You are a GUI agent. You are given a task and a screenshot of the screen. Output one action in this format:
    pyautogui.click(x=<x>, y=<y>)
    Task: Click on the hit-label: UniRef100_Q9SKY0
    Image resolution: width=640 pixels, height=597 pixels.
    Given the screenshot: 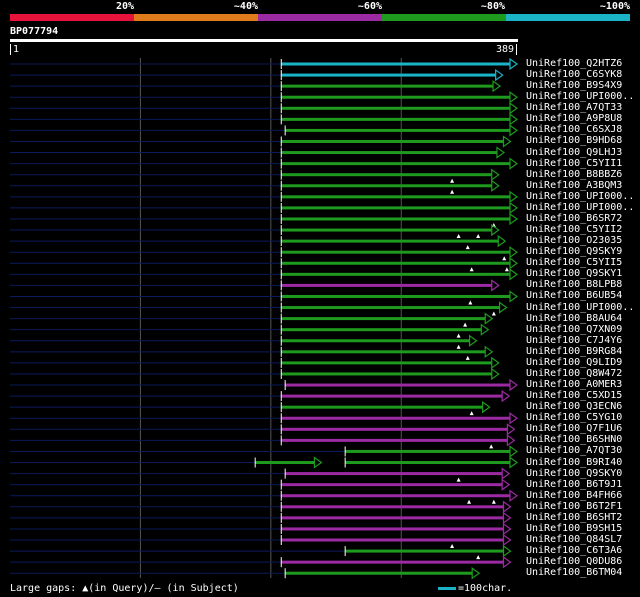 What is the action you would take?
    pyautogui.click(x=574, y=473)
    